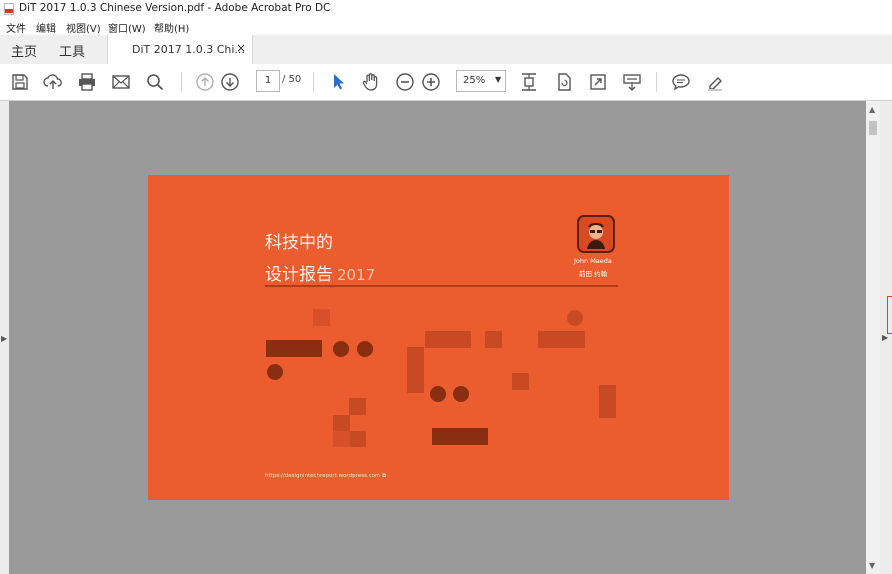 The width and height of the screenshot is (892, 574). Describe the element at coordinates (593, 274) in the screenshot. I see `author-name-zh: 前田 约翰` at that location.